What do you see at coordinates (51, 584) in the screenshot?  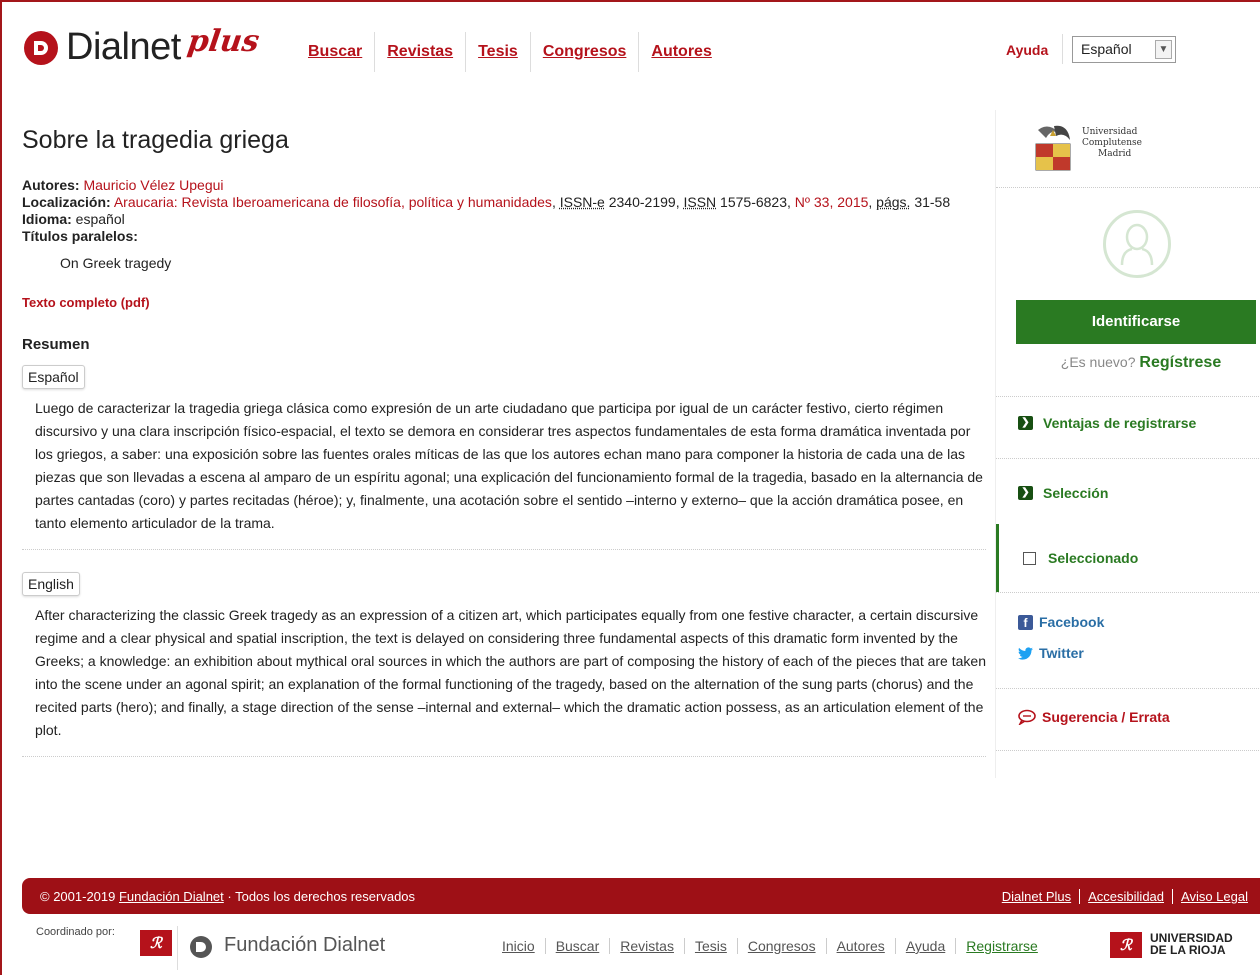 I see `abstract-lang-badge: English` at bounding box center [51, 584].